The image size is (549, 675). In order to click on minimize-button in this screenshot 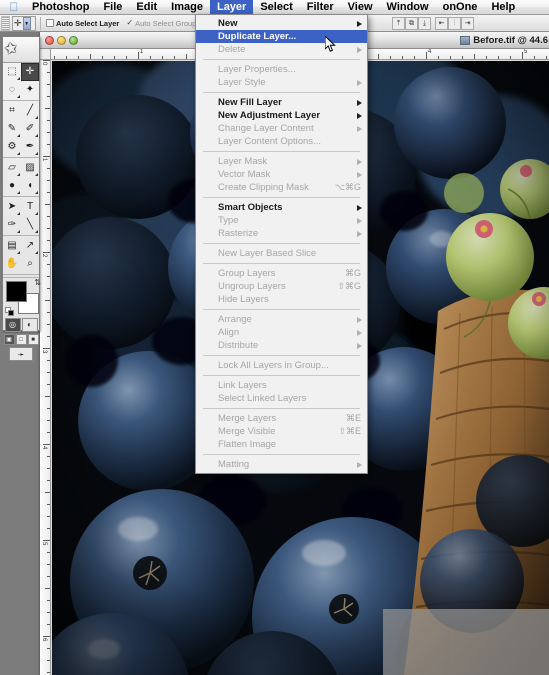, I will do `click(61, 40)`.